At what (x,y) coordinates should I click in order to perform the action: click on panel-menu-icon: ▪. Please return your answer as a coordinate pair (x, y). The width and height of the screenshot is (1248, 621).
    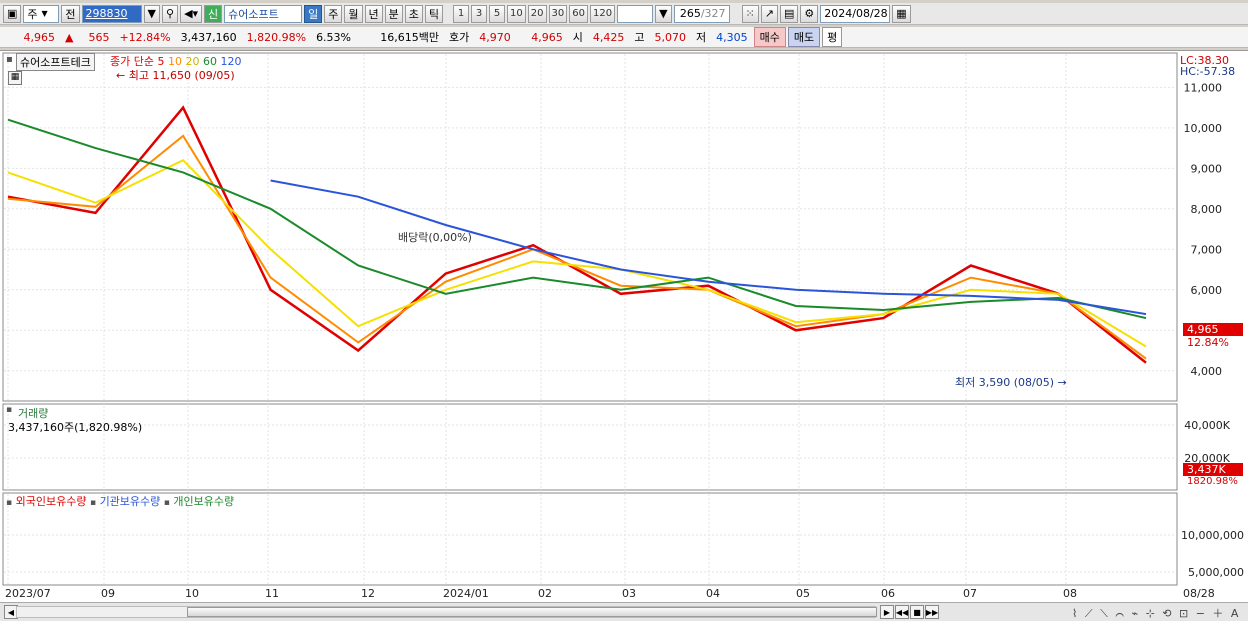
    Looking at the image, I should click on (9, 59).